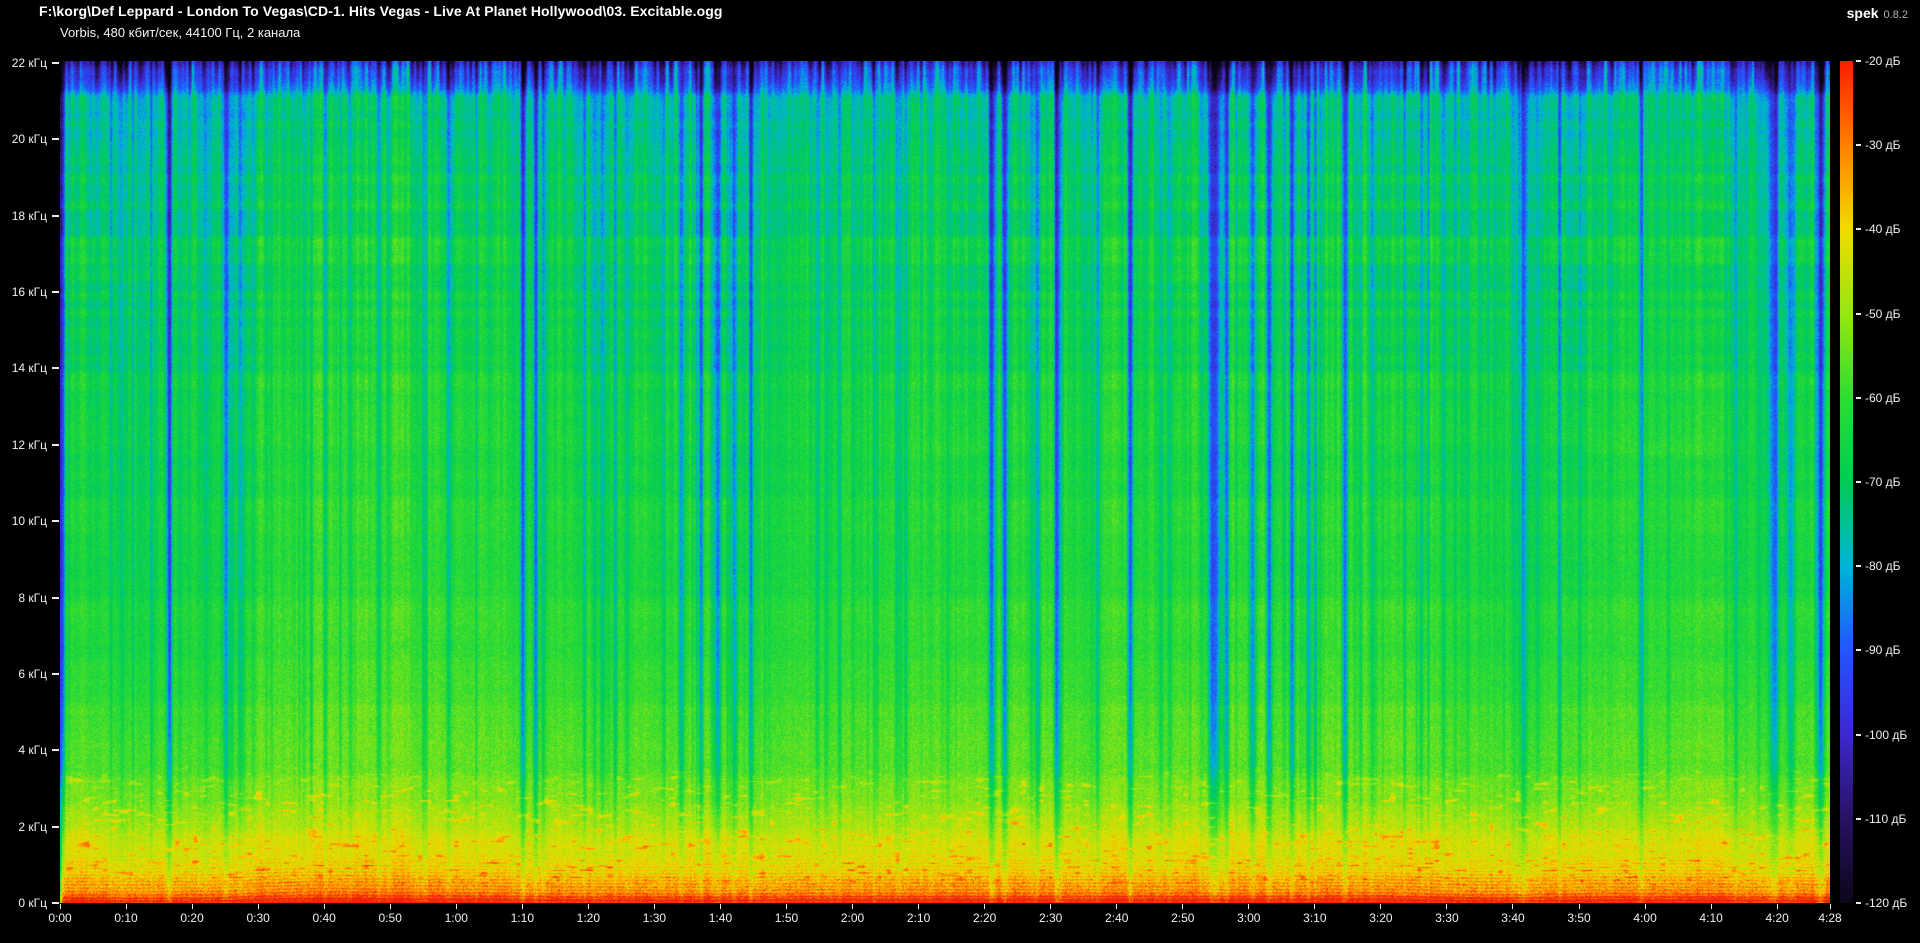 This screenshot has height=943, width=1920. Describe the element at coordinates (1862, 13) in the screenshot. I see `app-name: spek` at that location.